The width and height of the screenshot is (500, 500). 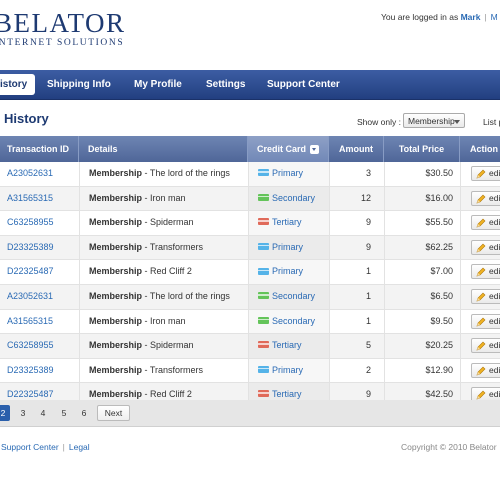 I want to click on tab-my-profile: My Profile, so click(x=158, y=84).